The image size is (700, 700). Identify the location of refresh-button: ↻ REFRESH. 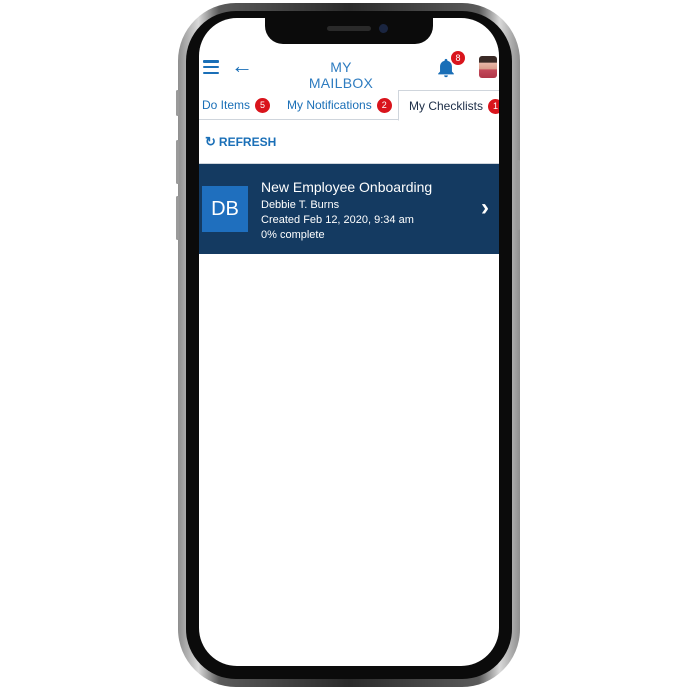
(240, 142).